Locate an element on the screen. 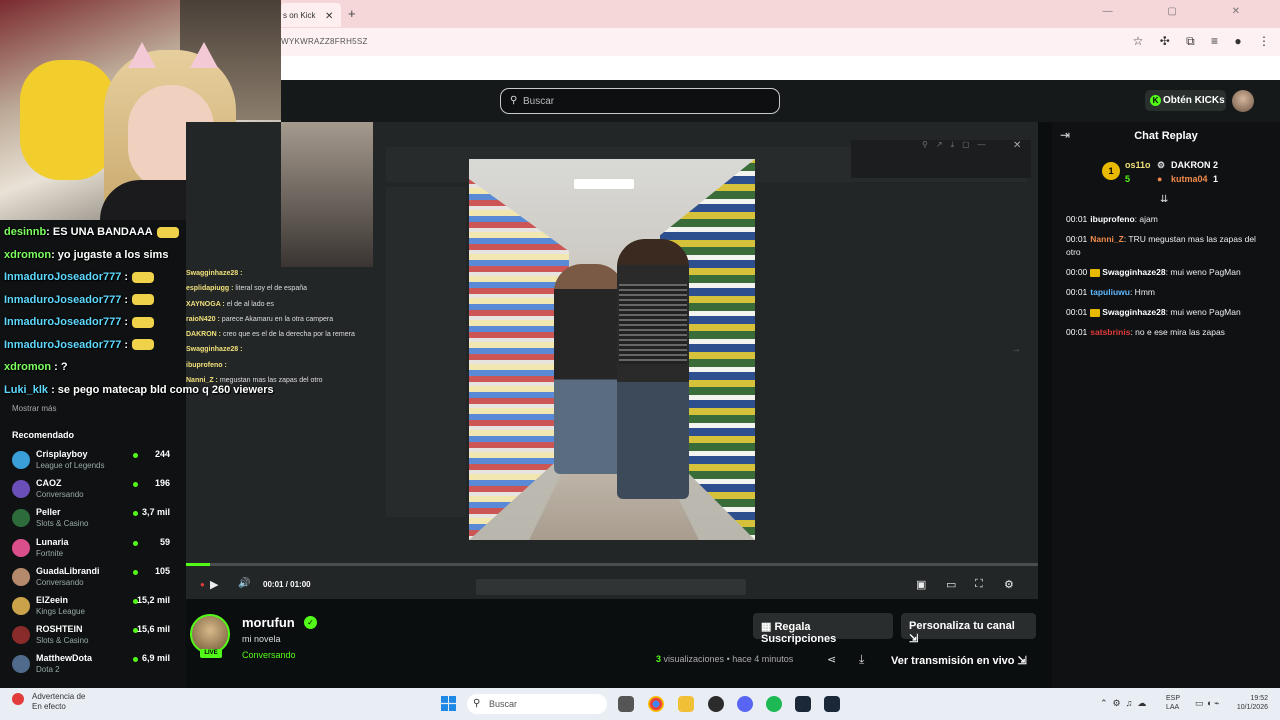 Image resolution: width=1280 pixels, height=720 pixels. chat-message: 00:01 Swagginhaze28: mui weno PagMan is located at coordinates (1168, 312).